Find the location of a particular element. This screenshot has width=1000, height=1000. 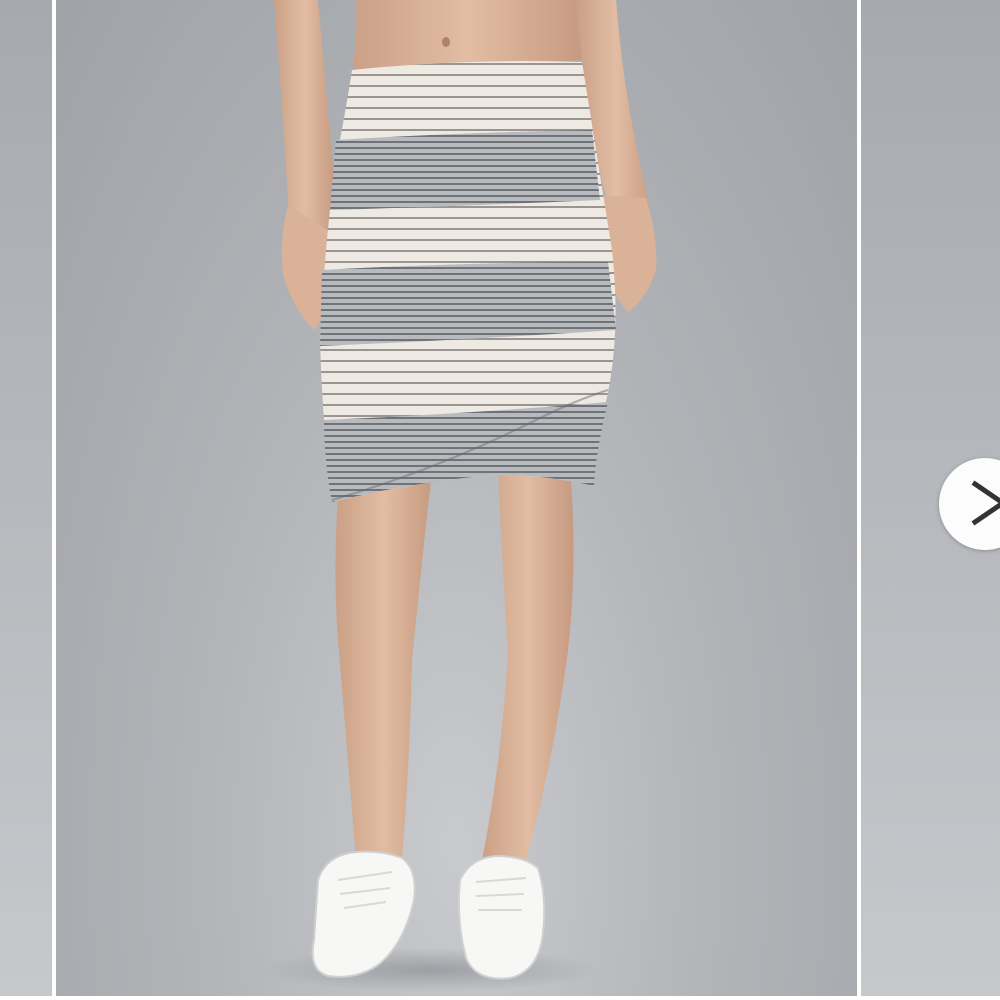

previous-photo-preview is located at coordinates (26, 498).